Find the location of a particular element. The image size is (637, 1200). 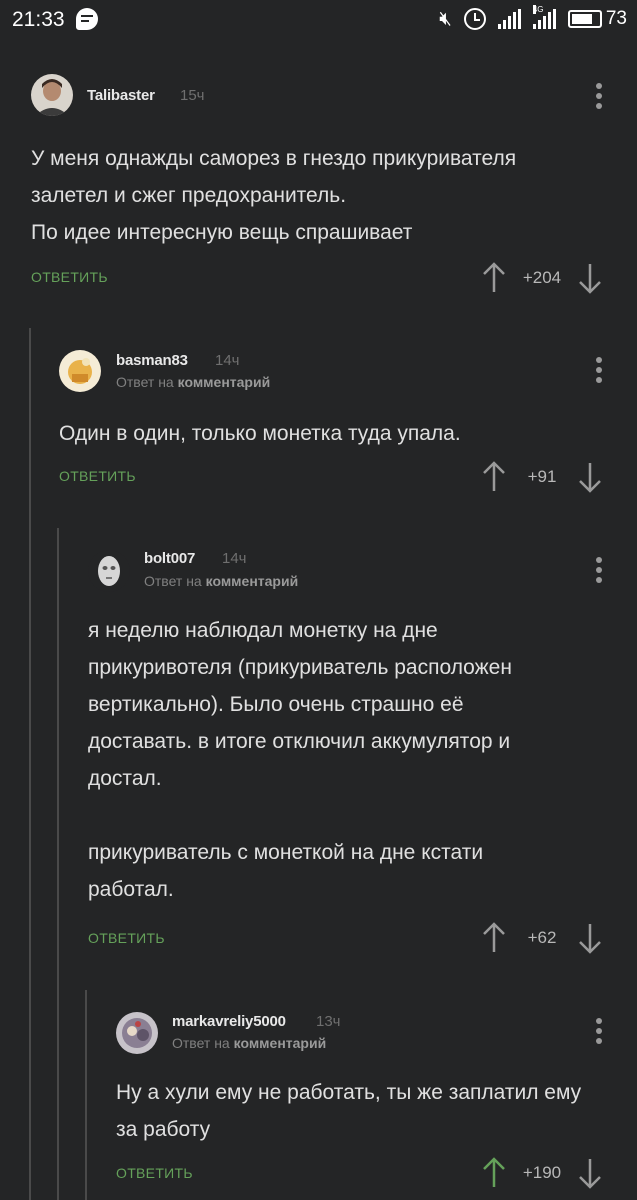

battery-percent: 73 is located at coordinates (616, 18).